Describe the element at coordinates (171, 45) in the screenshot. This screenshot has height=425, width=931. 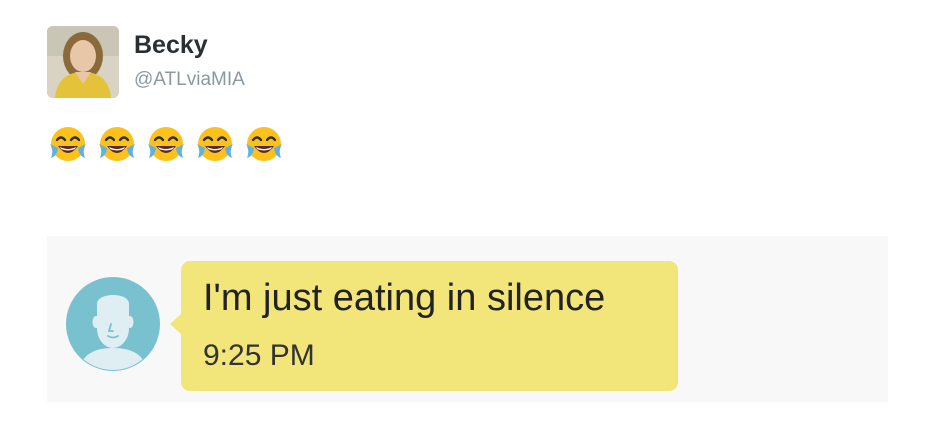
I see `display-name: Becky` at that location.